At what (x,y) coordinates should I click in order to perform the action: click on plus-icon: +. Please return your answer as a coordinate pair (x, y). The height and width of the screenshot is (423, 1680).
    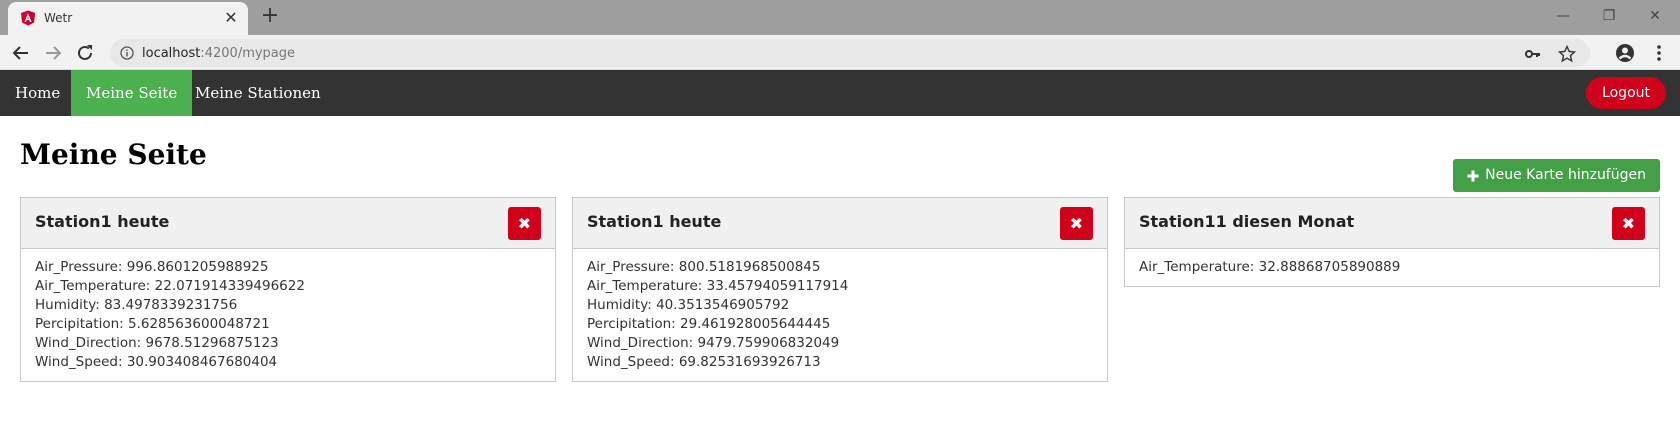
    Looking at the image, I should click on (270, 16).